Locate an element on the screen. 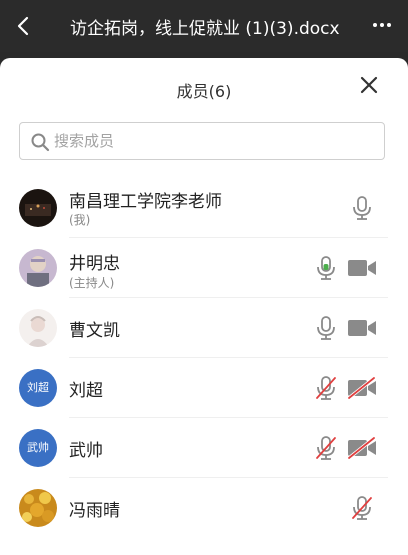 The width and height of the screenshot is (408, 555). member-name: 刘超 is located at coordinates (86, 391).